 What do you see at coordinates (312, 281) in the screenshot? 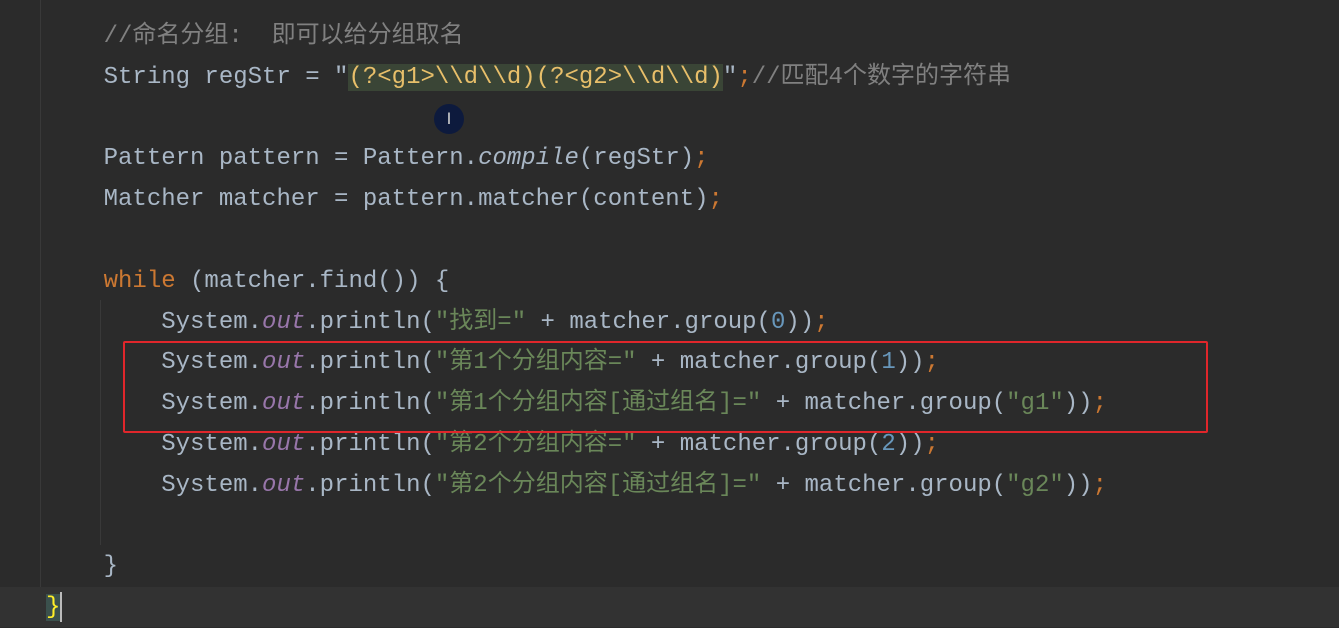
I see `code-token: (matcher.find()) {` at bounding box center [312, 281].